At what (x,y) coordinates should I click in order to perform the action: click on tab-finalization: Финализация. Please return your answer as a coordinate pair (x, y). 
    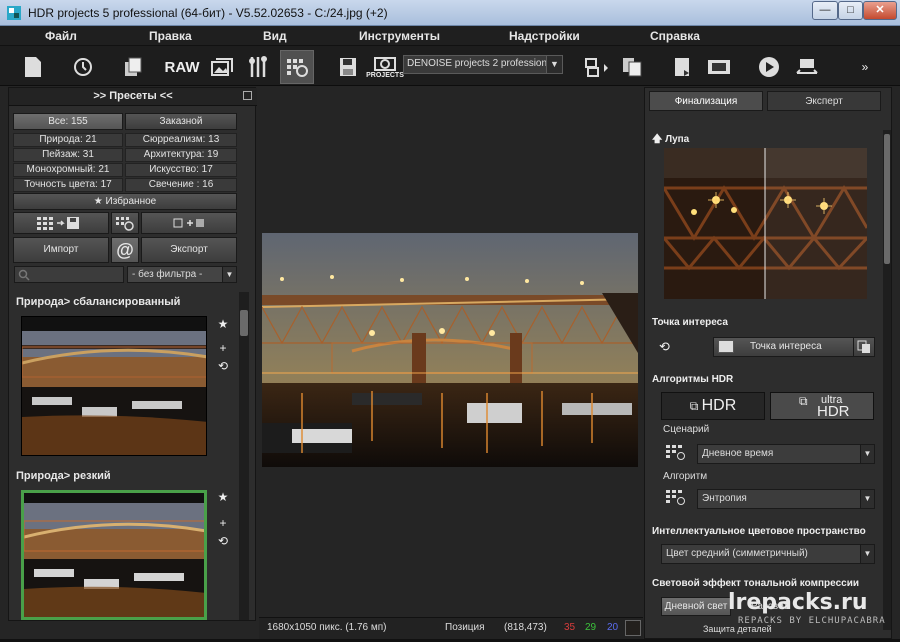
    Looking at the image, I should click on (706, 101).